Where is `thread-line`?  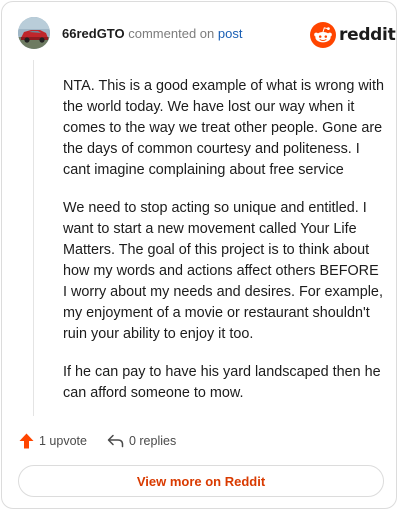
thread-line is located at coordinates (33, 238).